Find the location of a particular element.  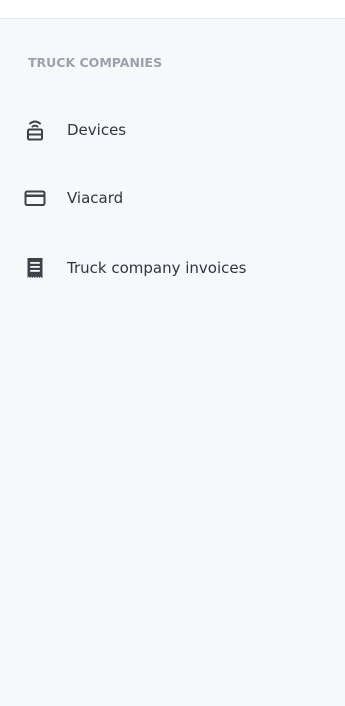

sidebar-item-label: Devices is located at coordinates (97, 130).